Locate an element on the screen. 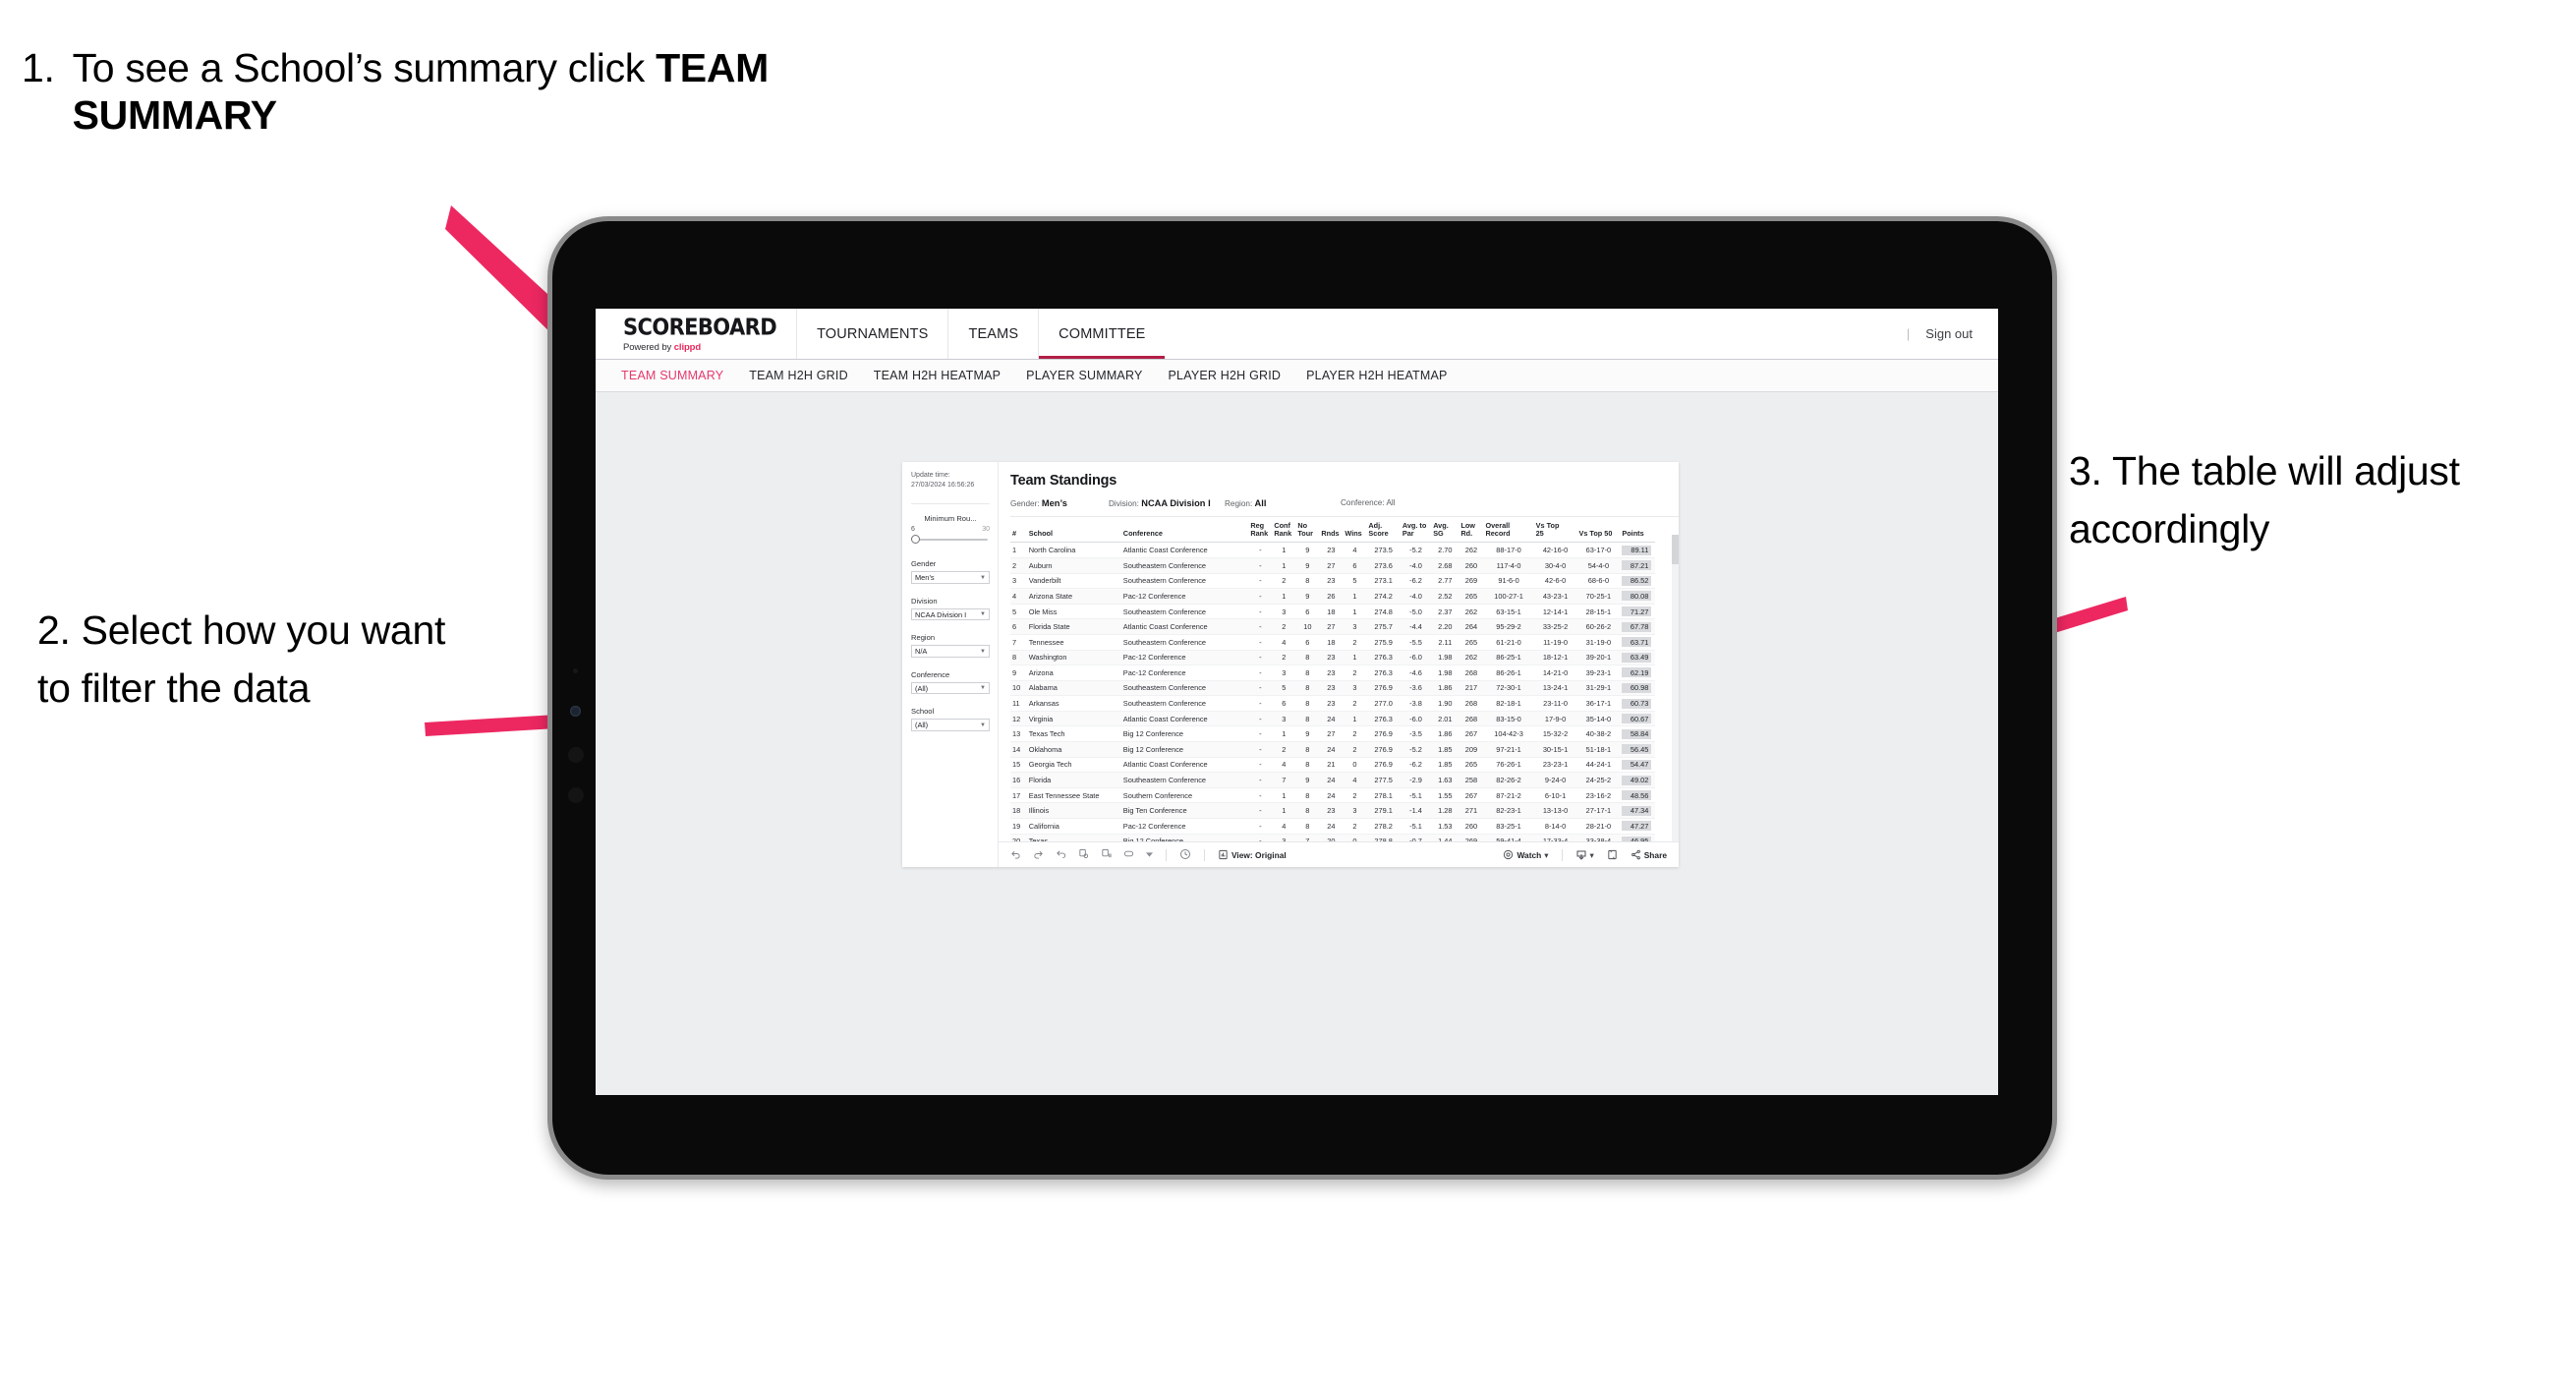 This screenshot has width=2576, height=1386. revert-icon is located at coordinates (1061, 855).